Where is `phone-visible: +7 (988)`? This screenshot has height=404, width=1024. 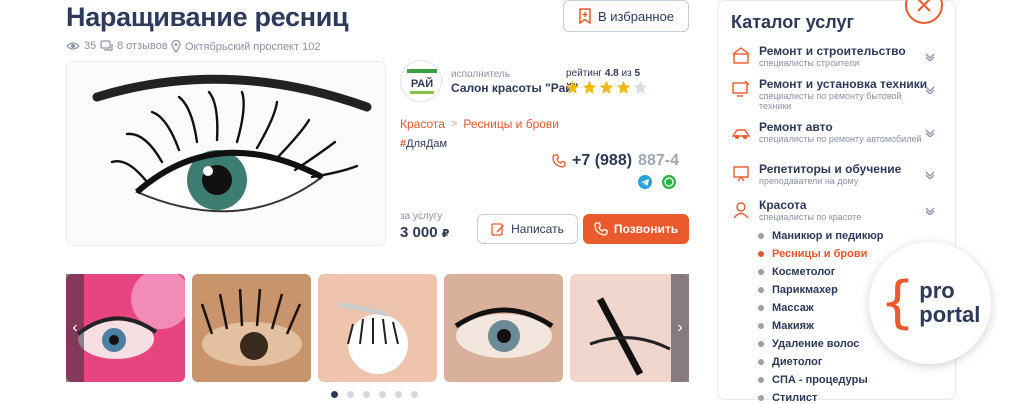 phone-visible: +7 (988) is located at coordinates (602, 160).